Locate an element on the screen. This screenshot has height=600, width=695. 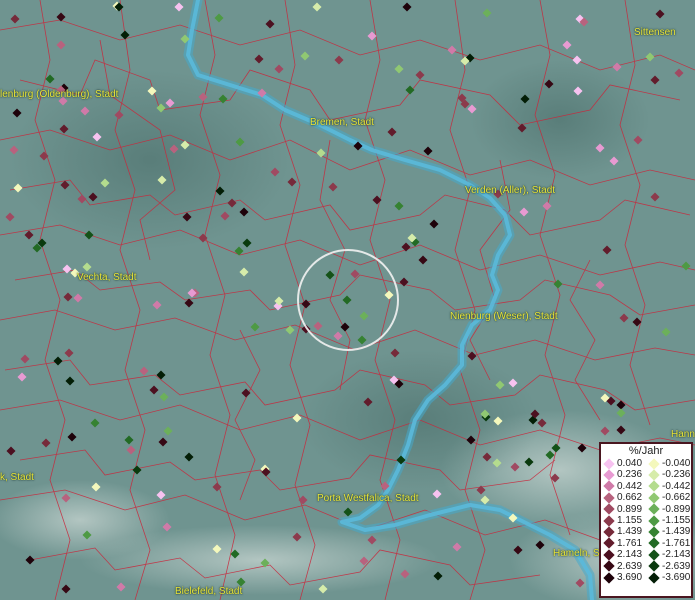
legend-value: -1.439 is located at coordinates (676, 532).